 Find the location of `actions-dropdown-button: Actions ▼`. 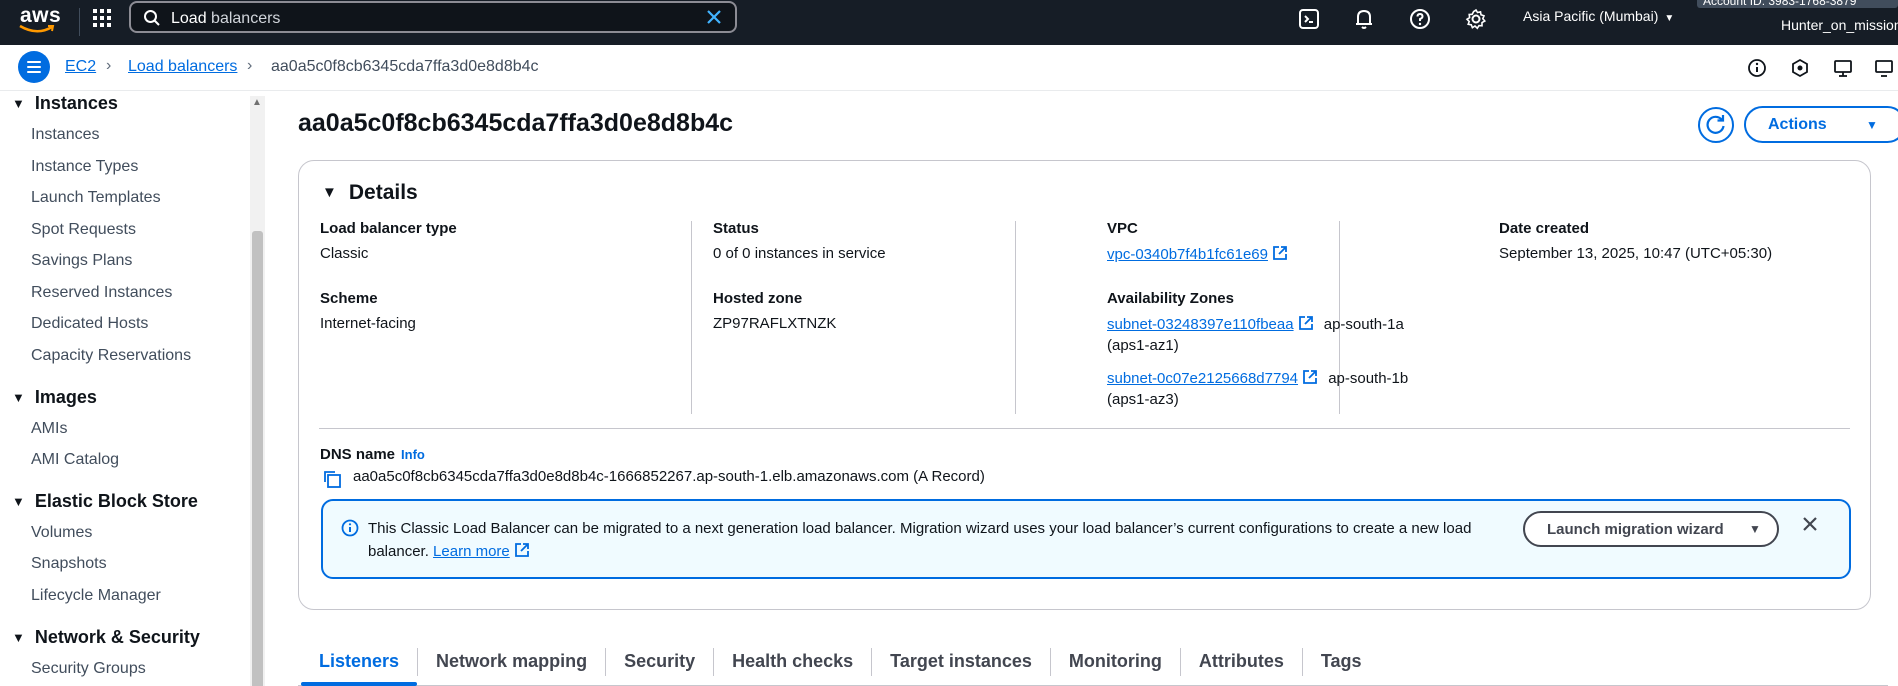

actions-dropdown-button: Actions ▼ is located at coordinates (1821, 124).